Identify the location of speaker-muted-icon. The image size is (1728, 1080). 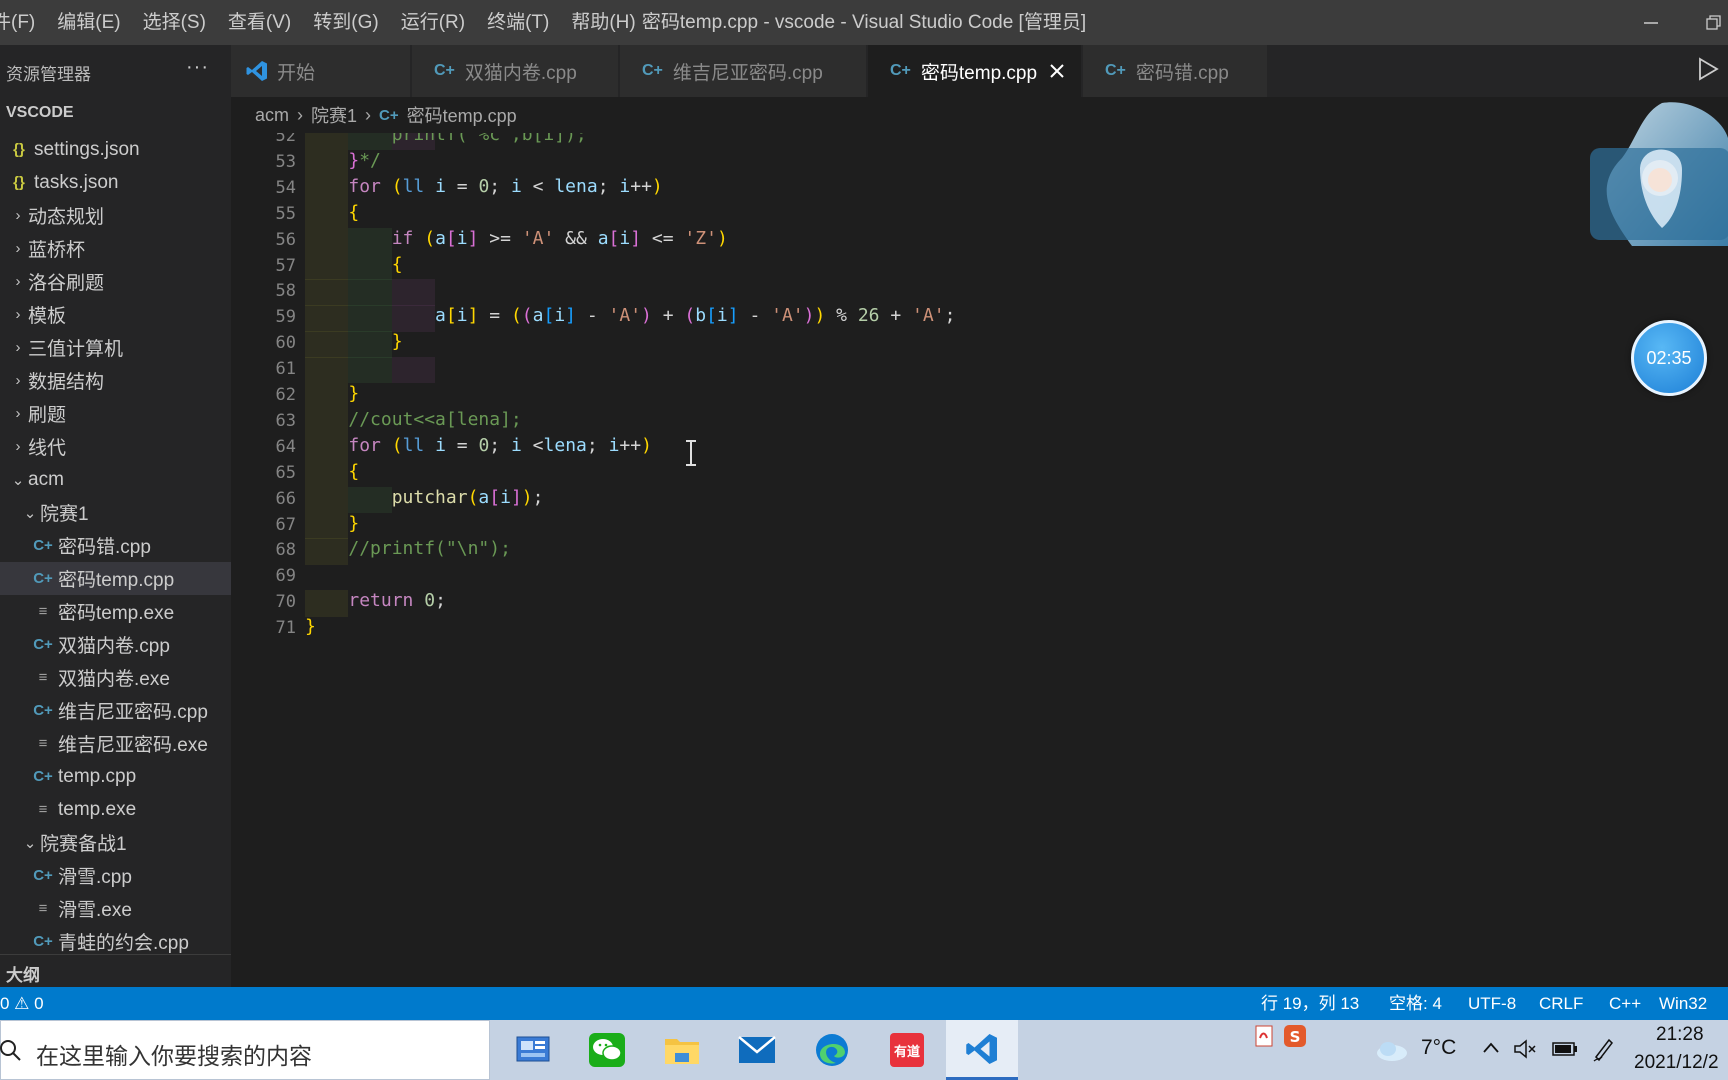
(1525, 1049).